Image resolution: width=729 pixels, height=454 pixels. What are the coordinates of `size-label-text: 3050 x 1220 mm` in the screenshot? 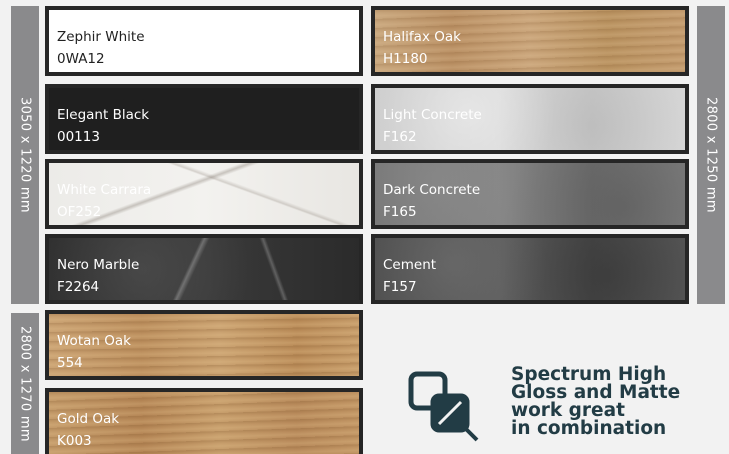 It's located at (25, 155).